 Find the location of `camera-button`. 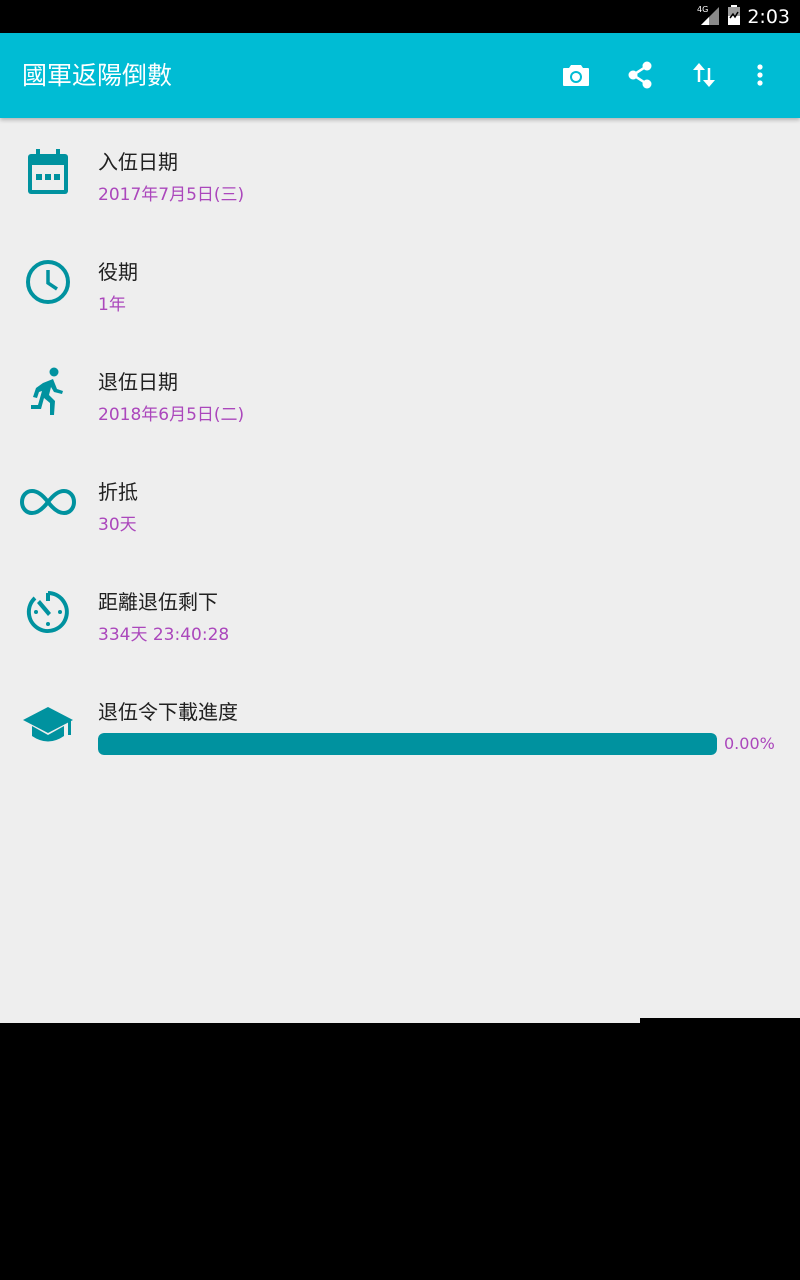

camera-button is located at coordinates (576, 75).